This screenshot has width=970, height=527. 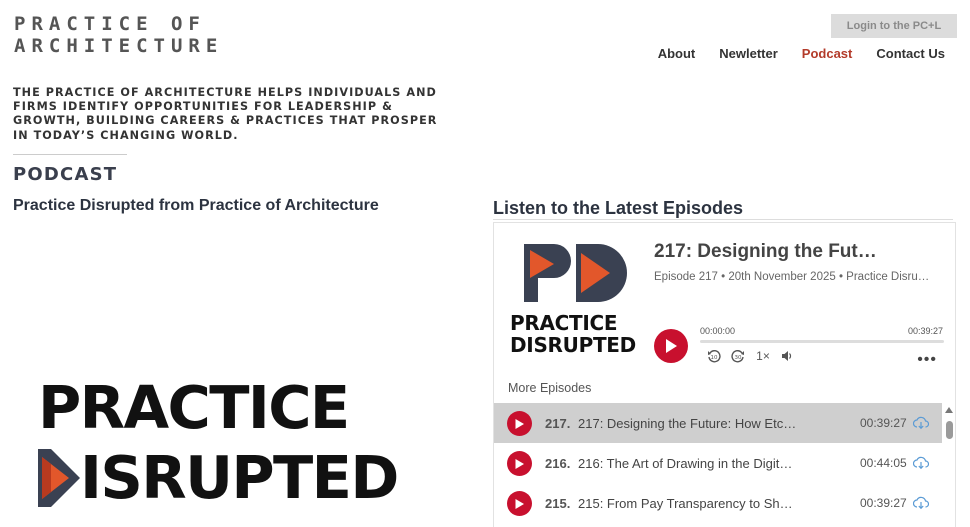 I want to click on scroll-up-arrow-icon, so click(x=949, y=410).